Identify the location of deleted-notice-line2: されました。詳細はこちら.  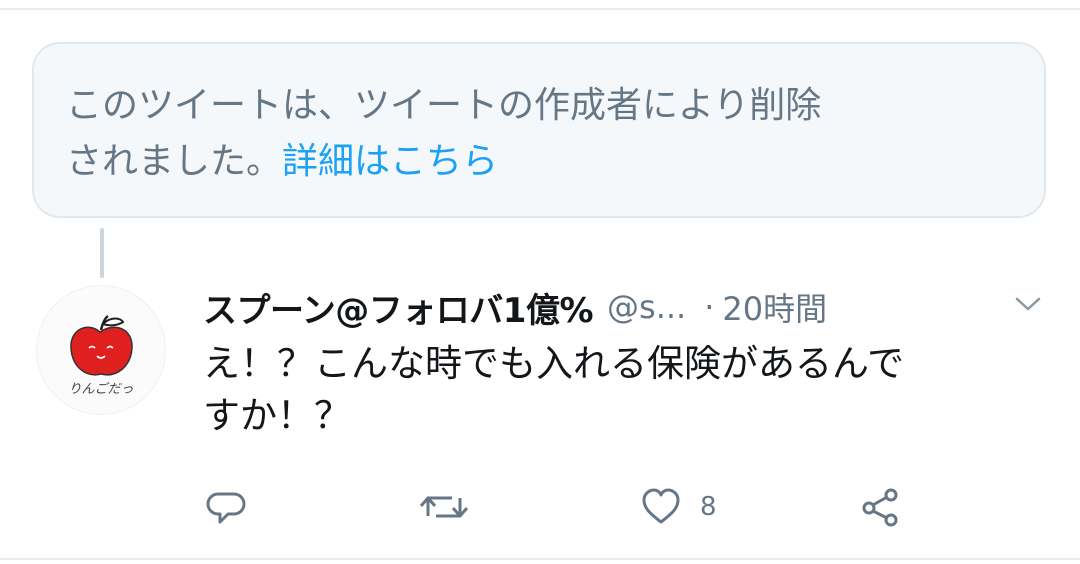
(540, 162).